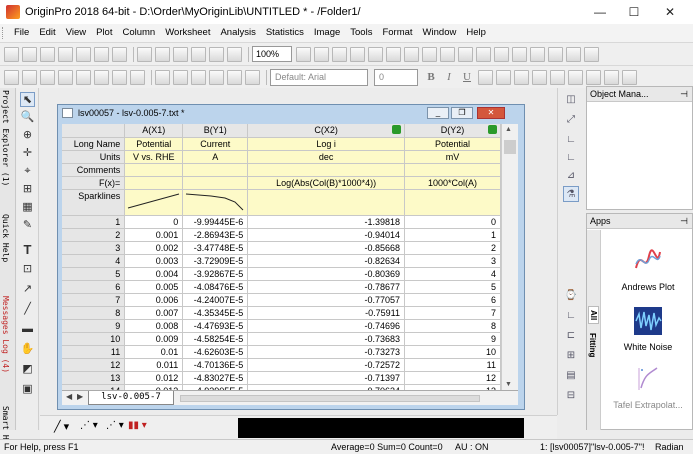 The width and height of the screenshot is (693, 454). I want to click on horizontal-scrollbar, so click(330, 398).